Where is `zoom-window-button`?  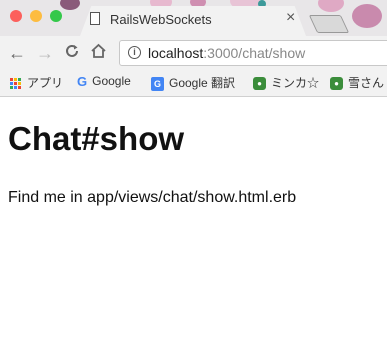
zoom-window-button is located at coordinates (56, 16).